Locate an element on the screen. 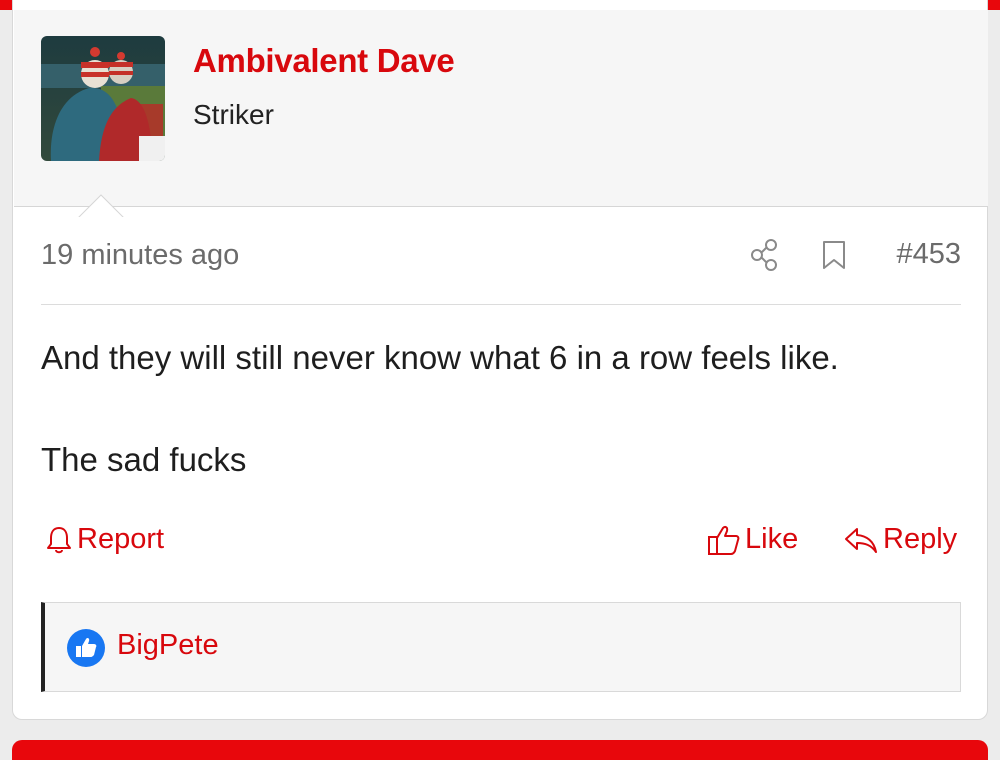  share-icon is located at coordinates (764, 255).